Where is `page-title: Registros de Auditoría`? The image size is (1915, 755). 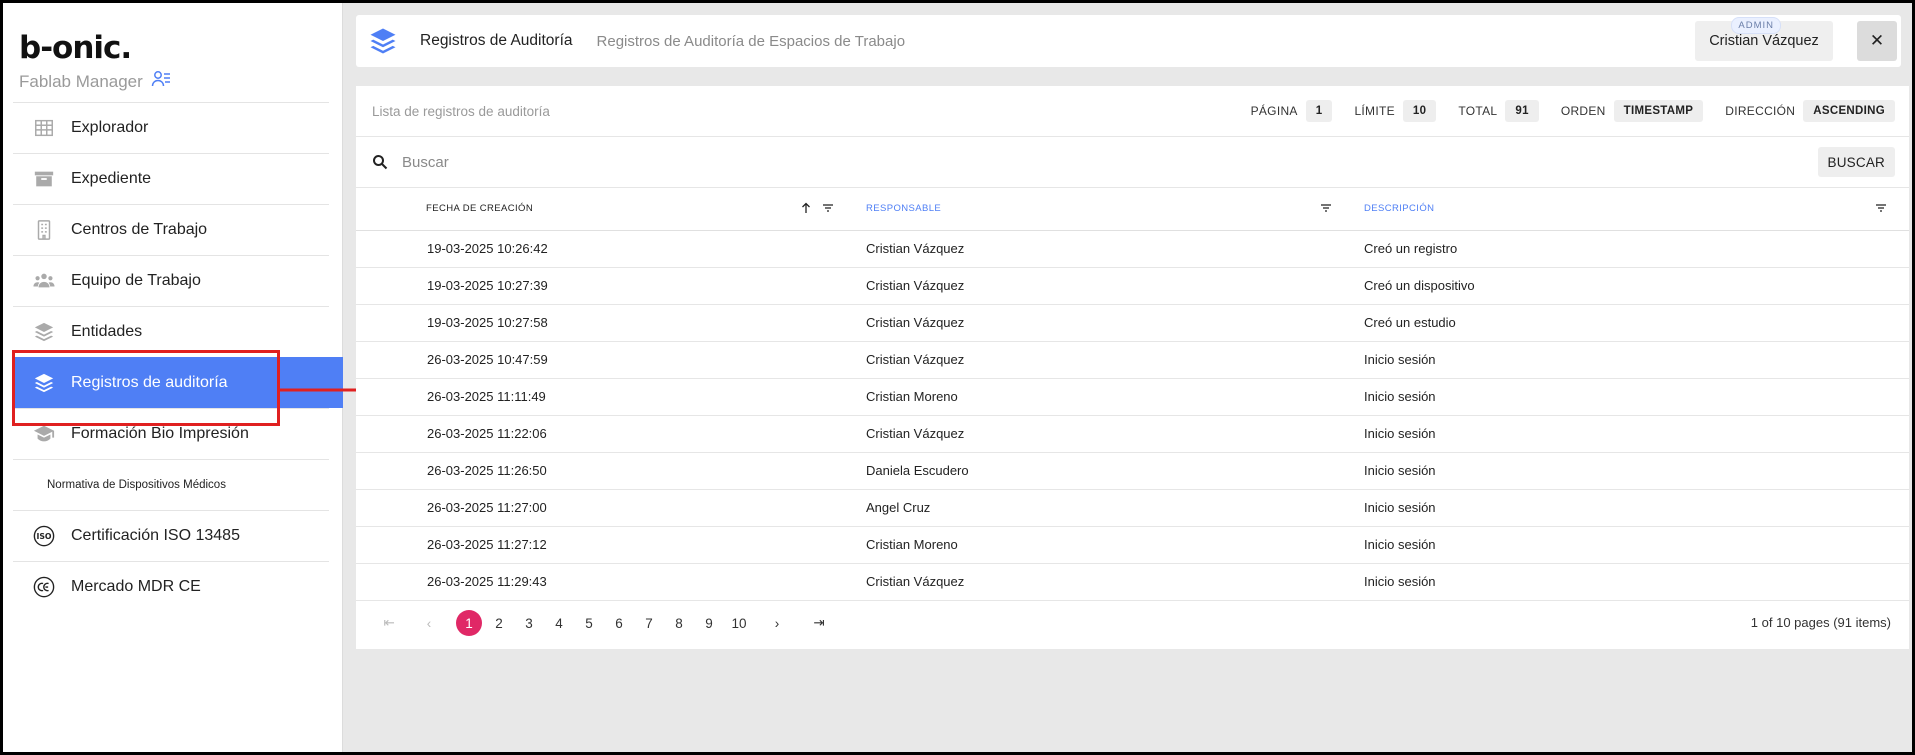
page-title: Registros de Auditoría is located at coordinates (496, 40).